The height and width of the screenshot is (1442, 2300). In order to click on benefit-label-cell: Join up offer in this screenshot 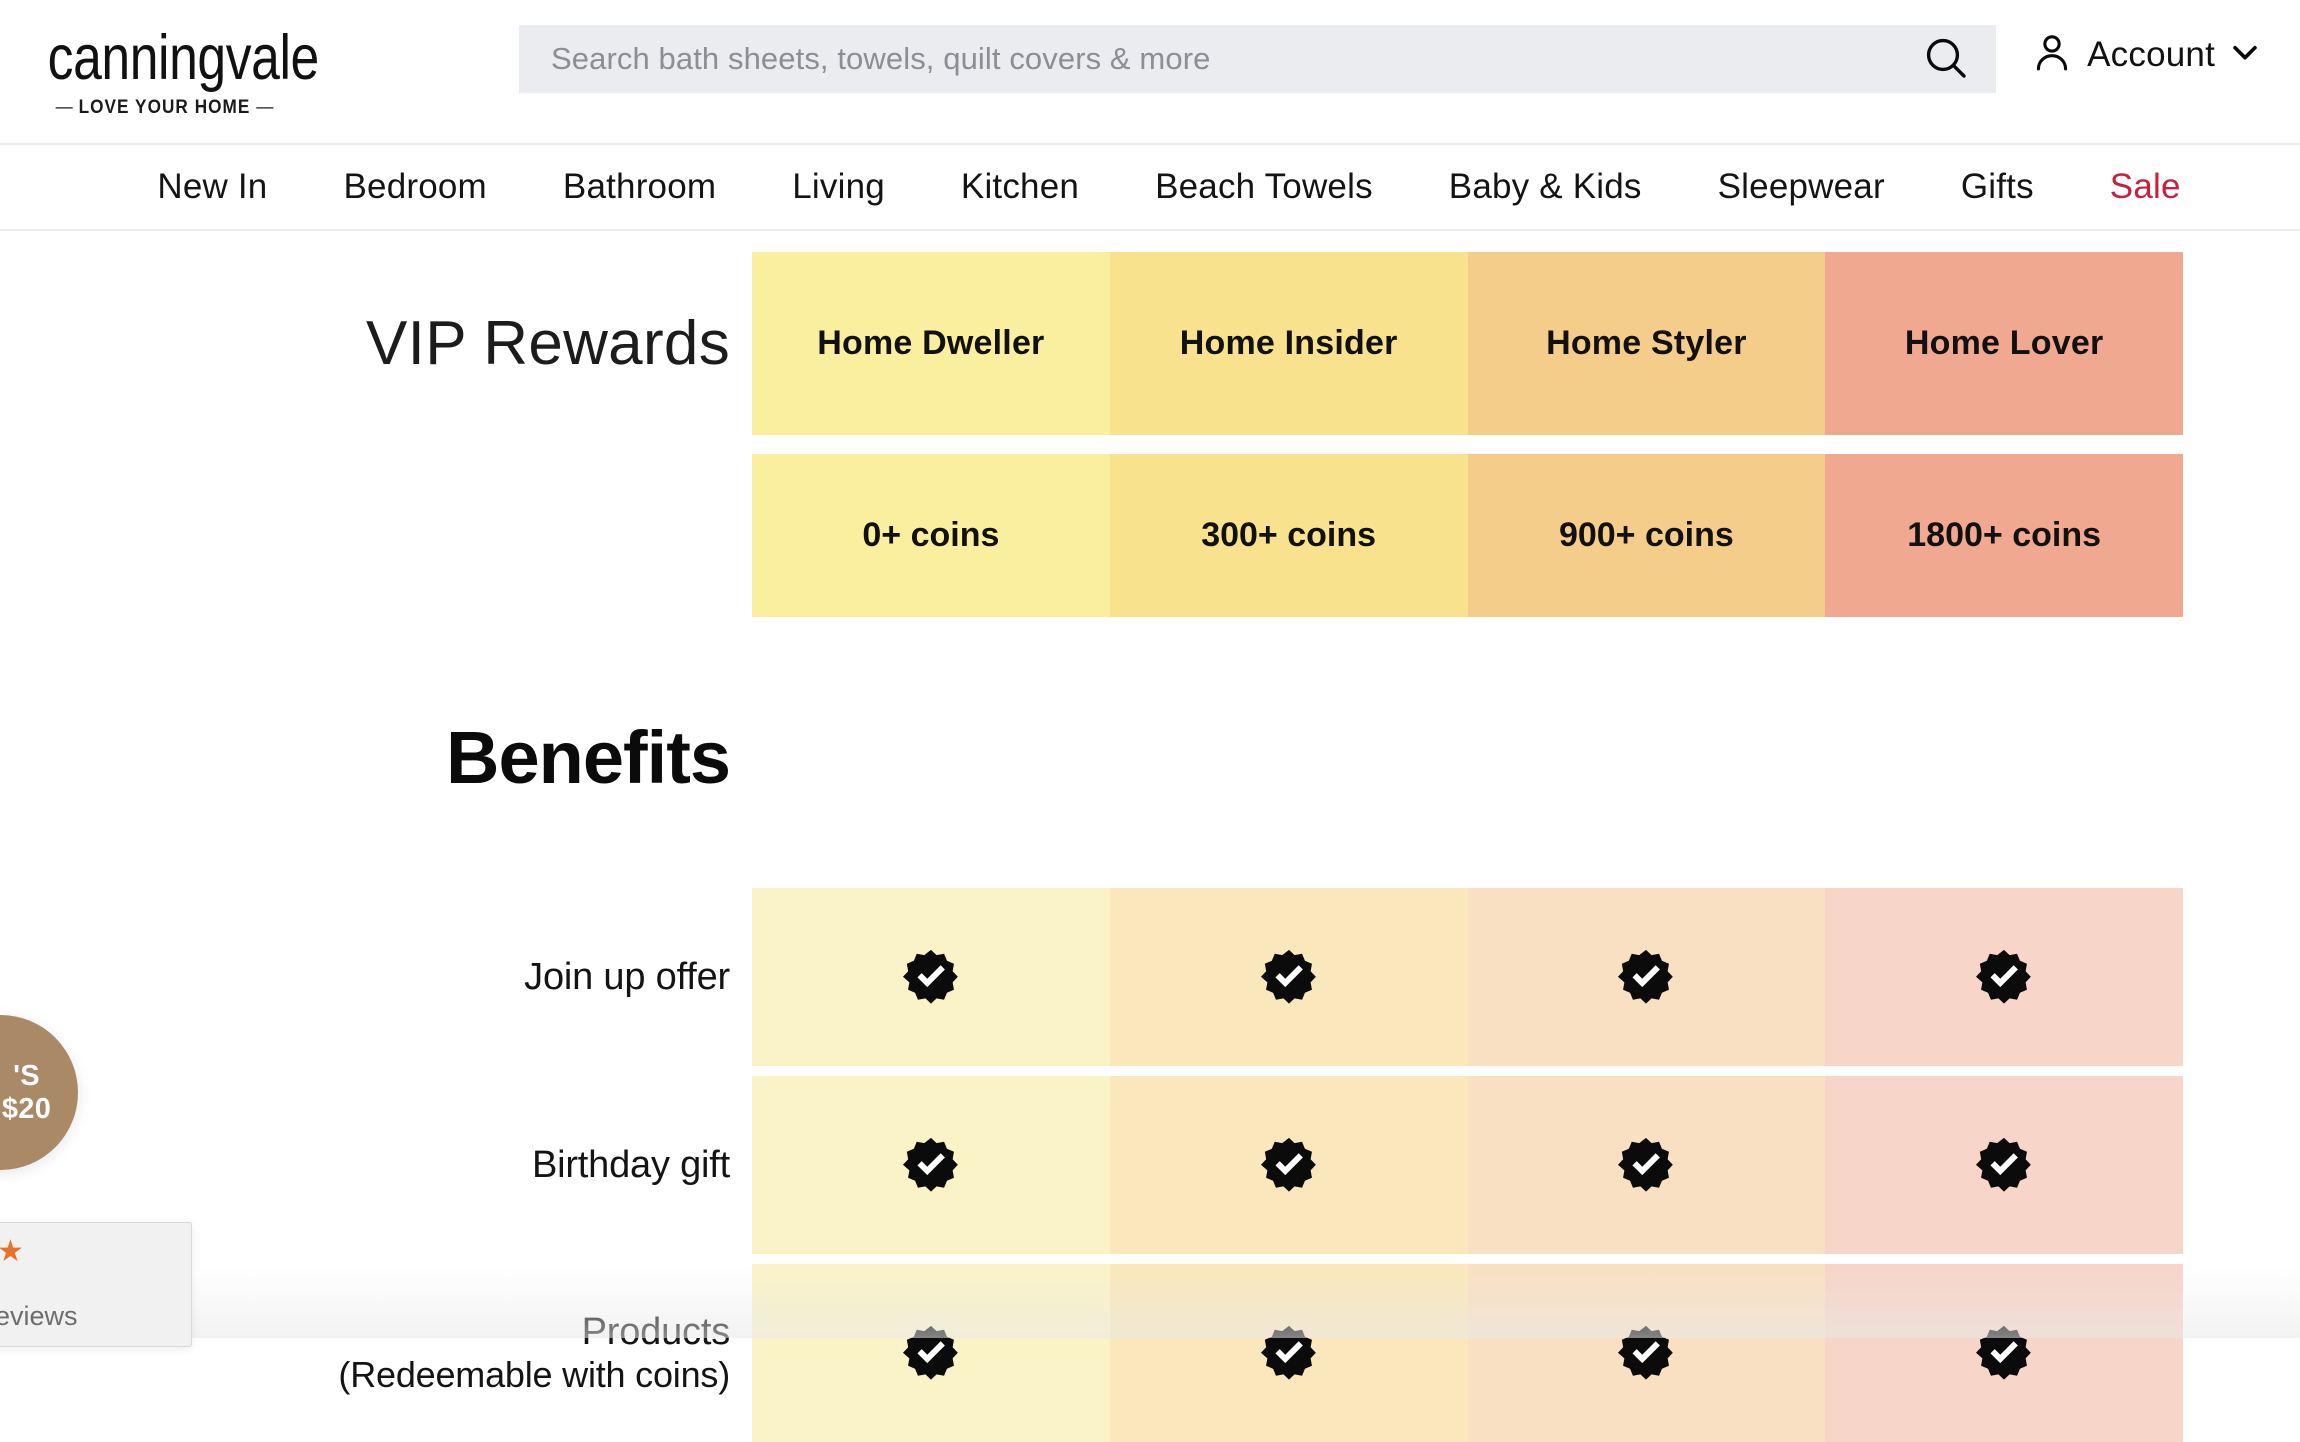, I will do `click(376, 977)`.